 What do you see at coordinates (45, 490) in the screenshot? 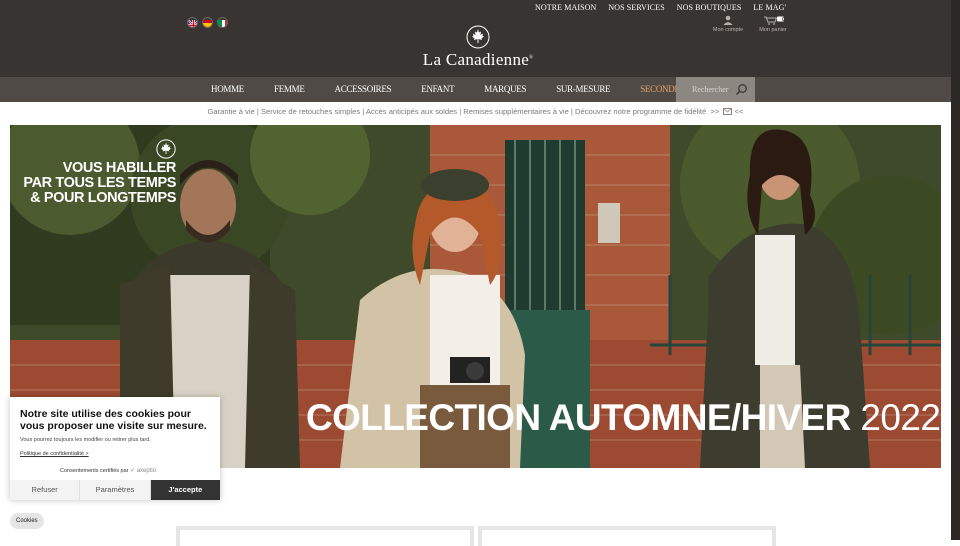
I see `refuse-button: Refuser` at bounding box center [45, 490].